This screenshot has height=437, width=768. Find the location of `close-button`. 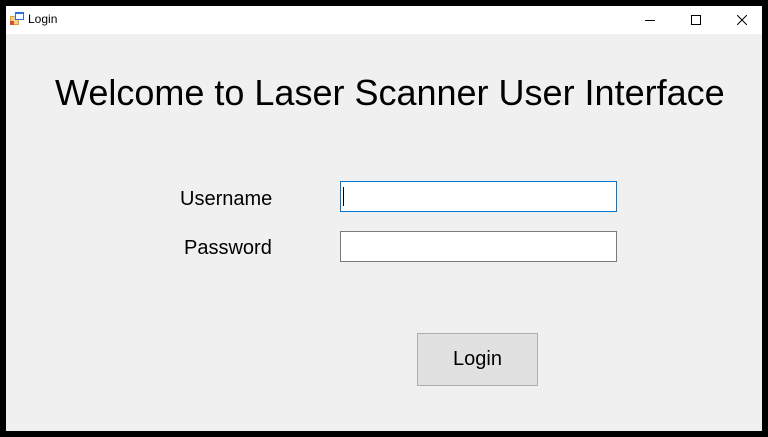

close-button is located at coordinates (740, 20).